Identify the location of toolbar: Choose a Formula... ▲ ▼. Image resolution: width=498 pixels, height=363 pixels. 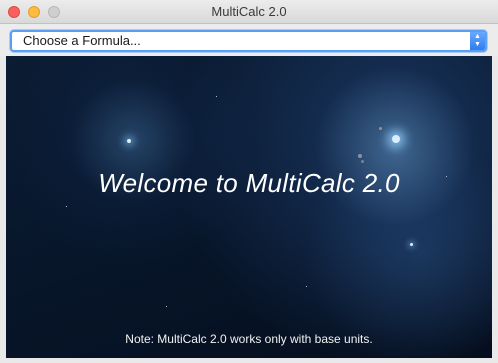
(249, 40).